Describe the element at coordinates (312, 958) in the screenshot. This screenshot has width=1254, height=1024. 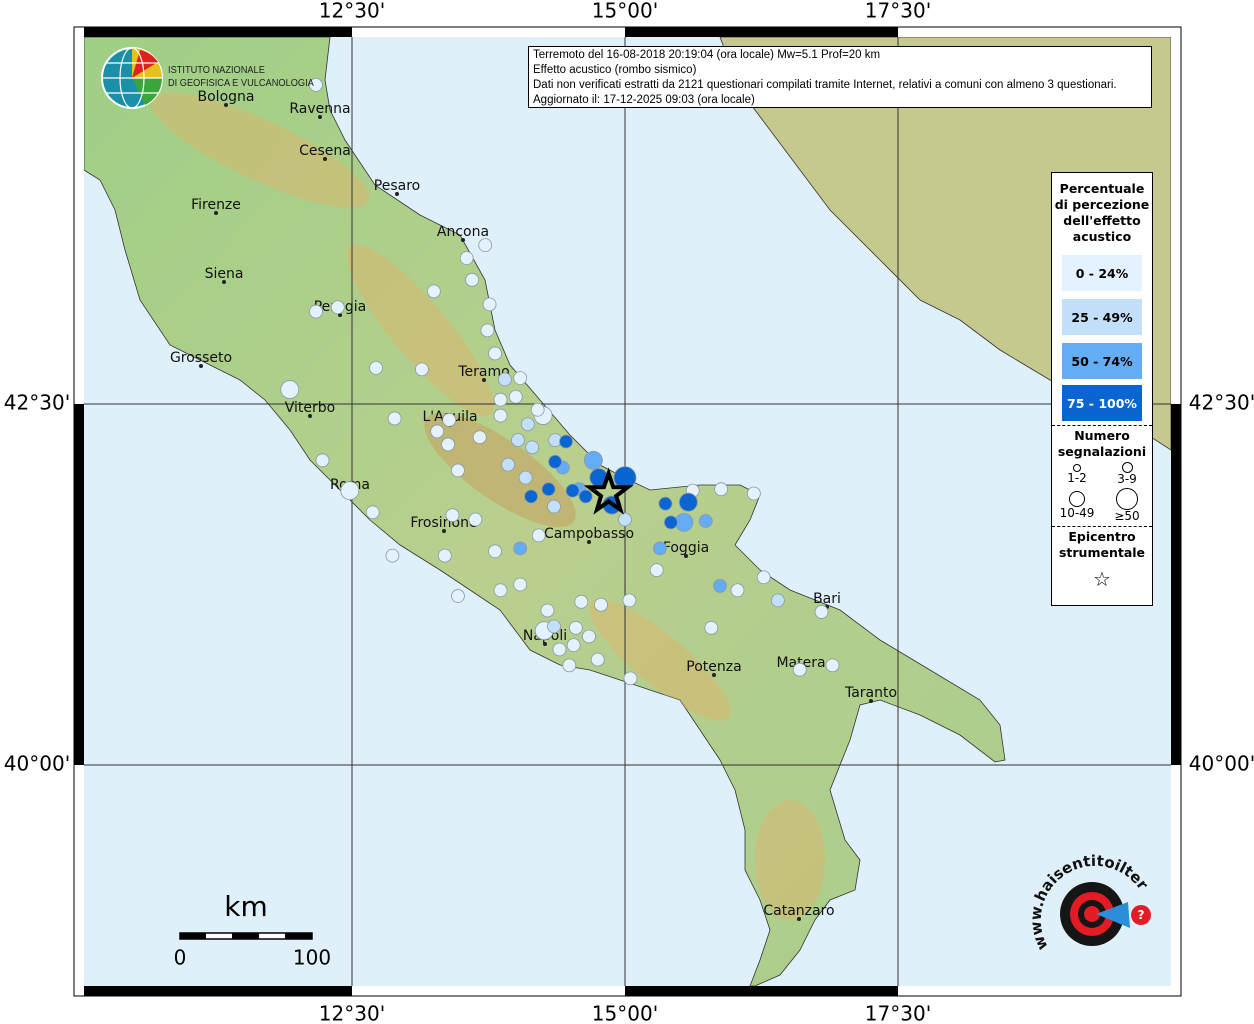
I see `scale-end: 100` at that location.